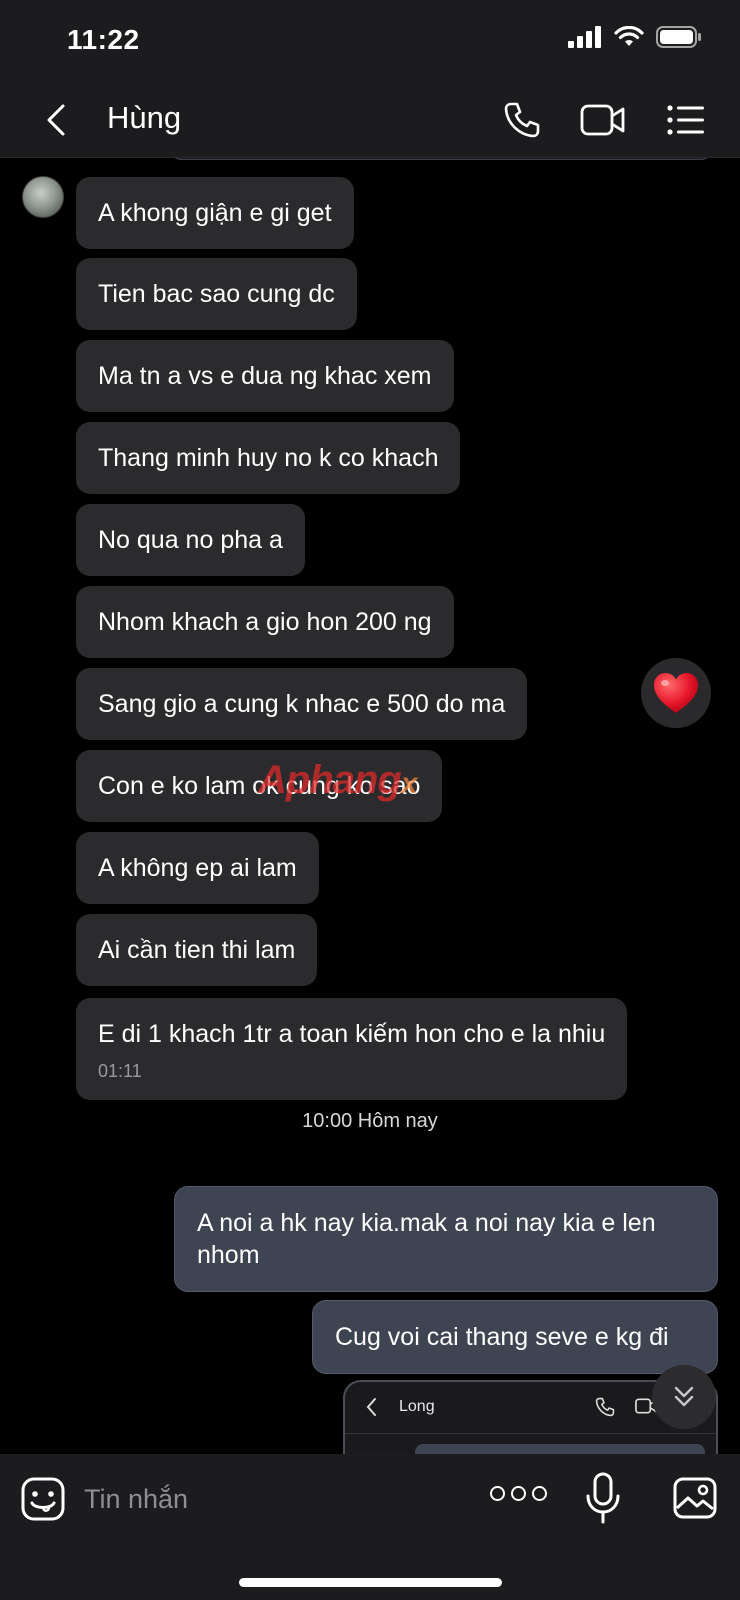  Describe the element at coordinates (120, 1071) in the screenshot. I see `message-time: 01:11` at that location.